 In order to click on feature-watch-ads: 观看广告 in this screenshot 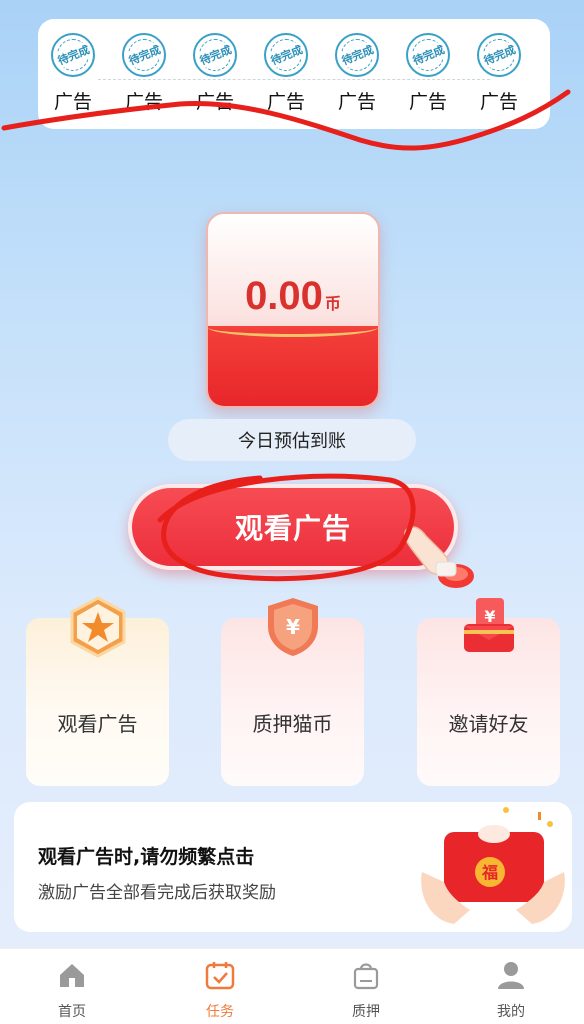, I will do `click(97, 691)`.